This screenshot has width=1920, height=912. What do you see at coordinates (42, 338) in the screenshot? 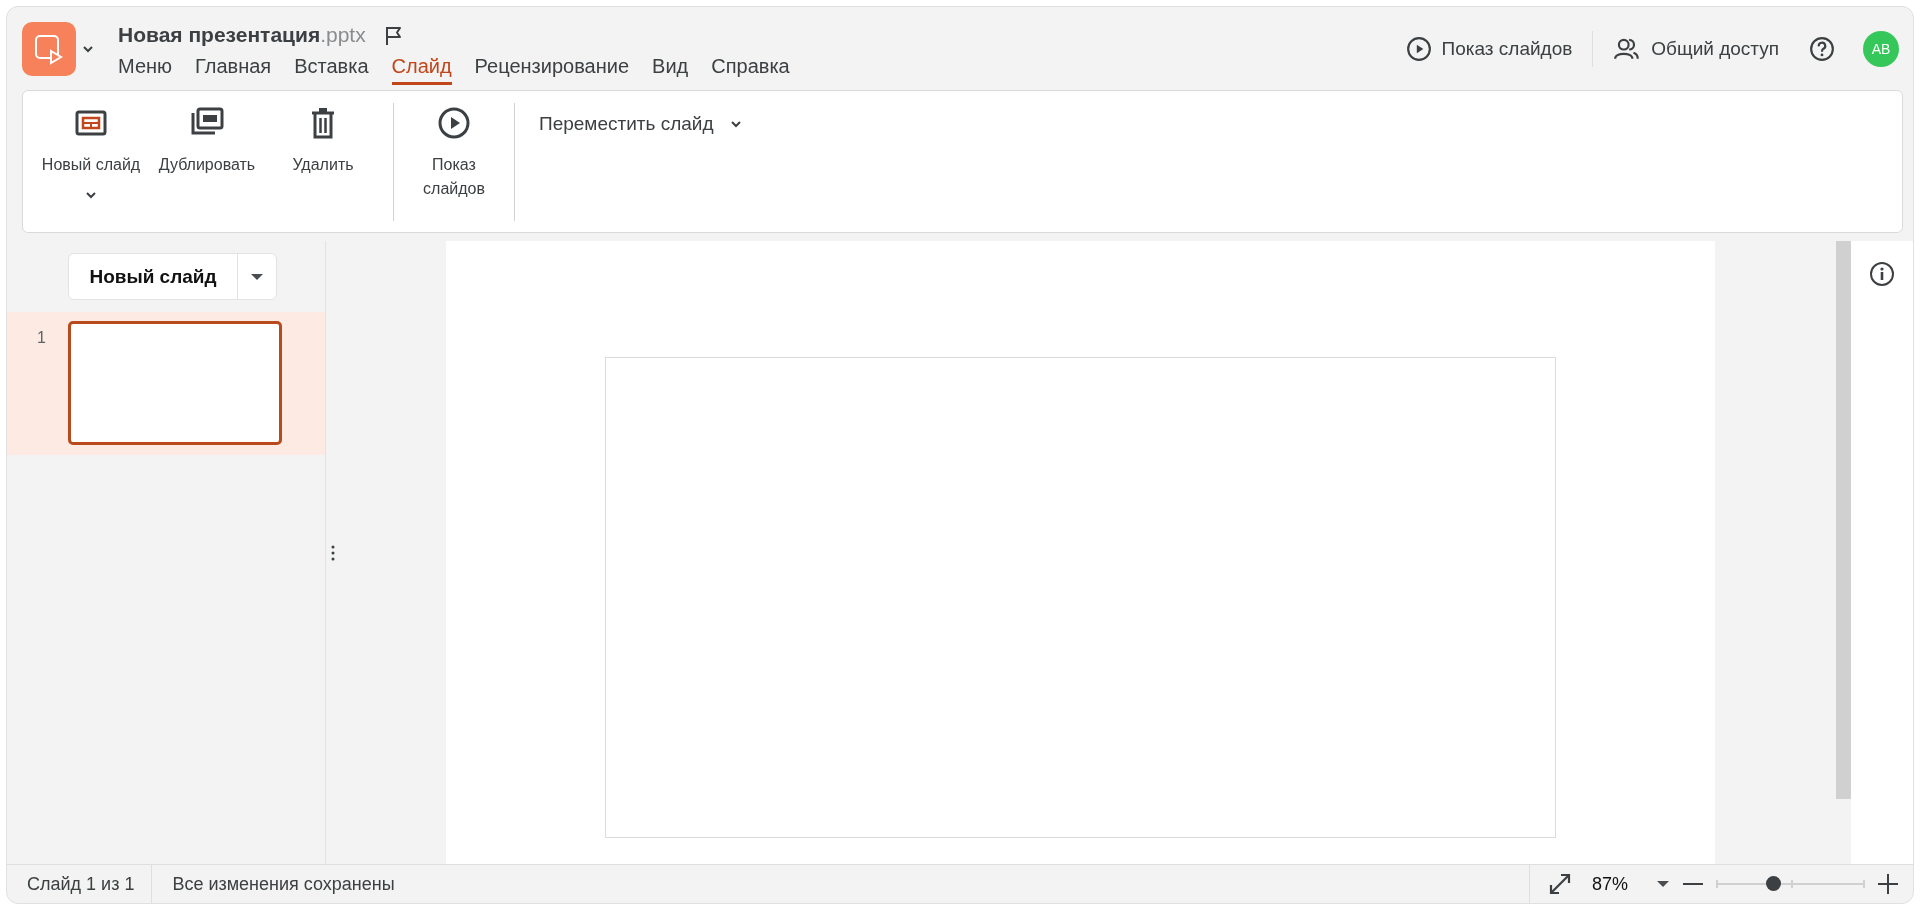
I see `slide-number: 1` at bounding box center [42, 338].